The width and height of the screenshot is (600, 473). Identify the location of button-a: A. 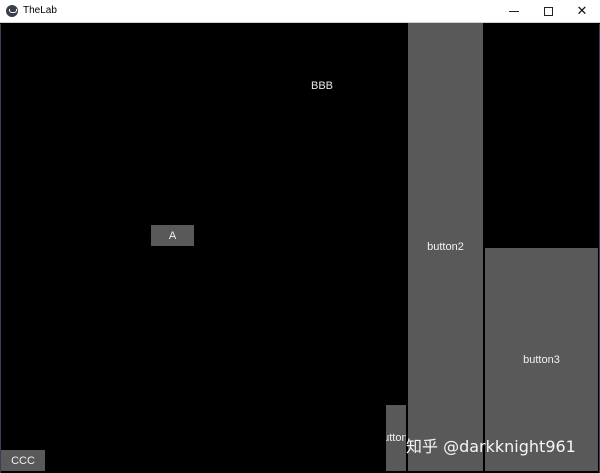
(172, 235).